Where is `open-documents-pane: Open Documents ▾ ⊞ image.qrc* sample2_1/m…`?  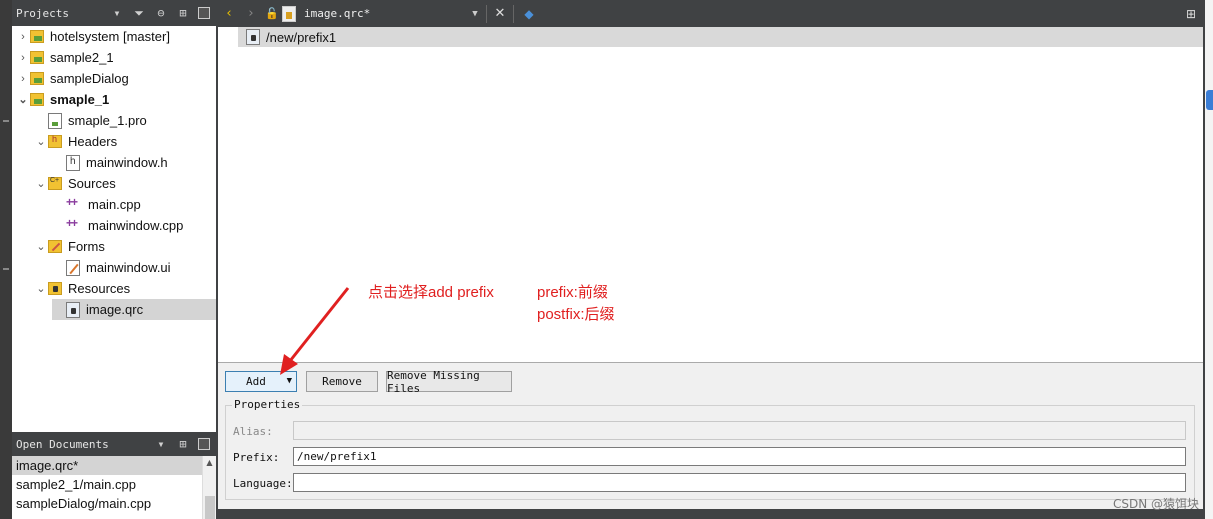
open-documents-pane: Open Documents ▾ ⊞ image.qrc* sample2_1/m… is located at coordinates (114, 475).